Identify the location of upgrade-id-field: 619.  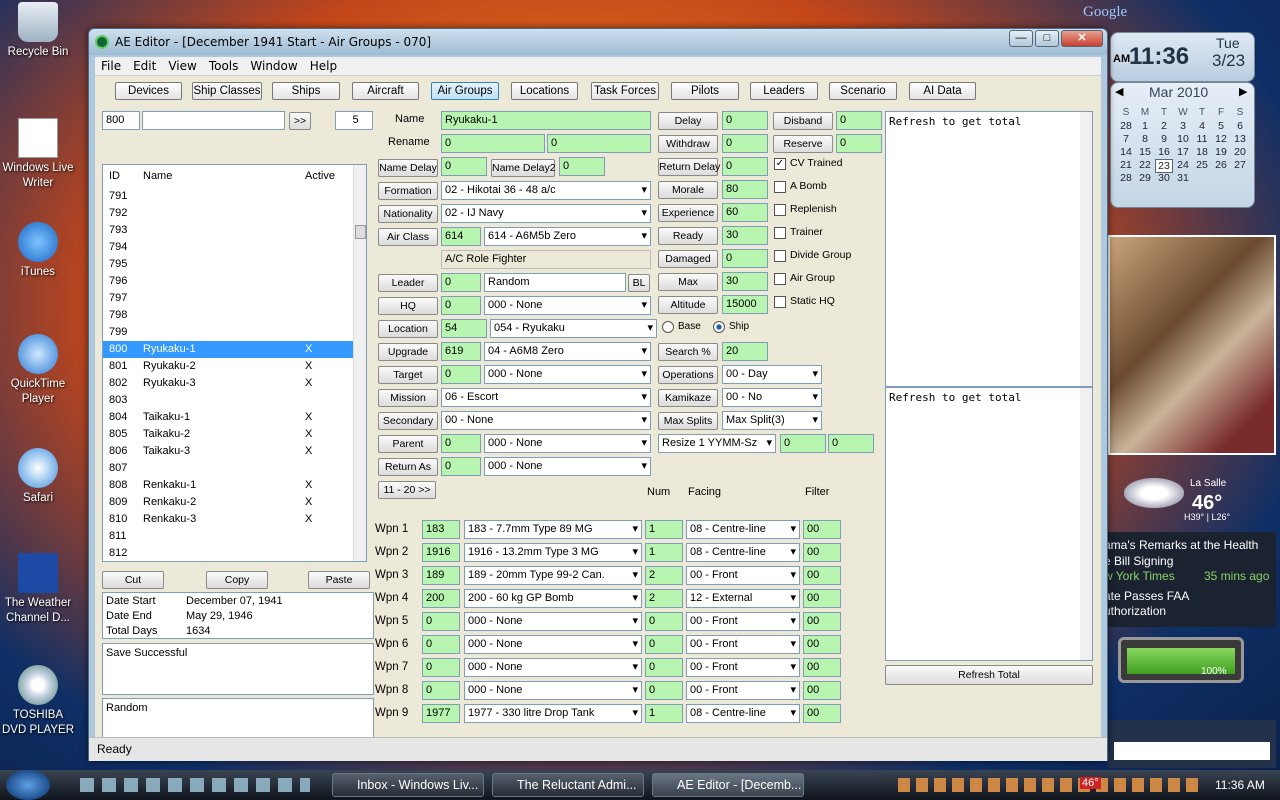
(461, 351).